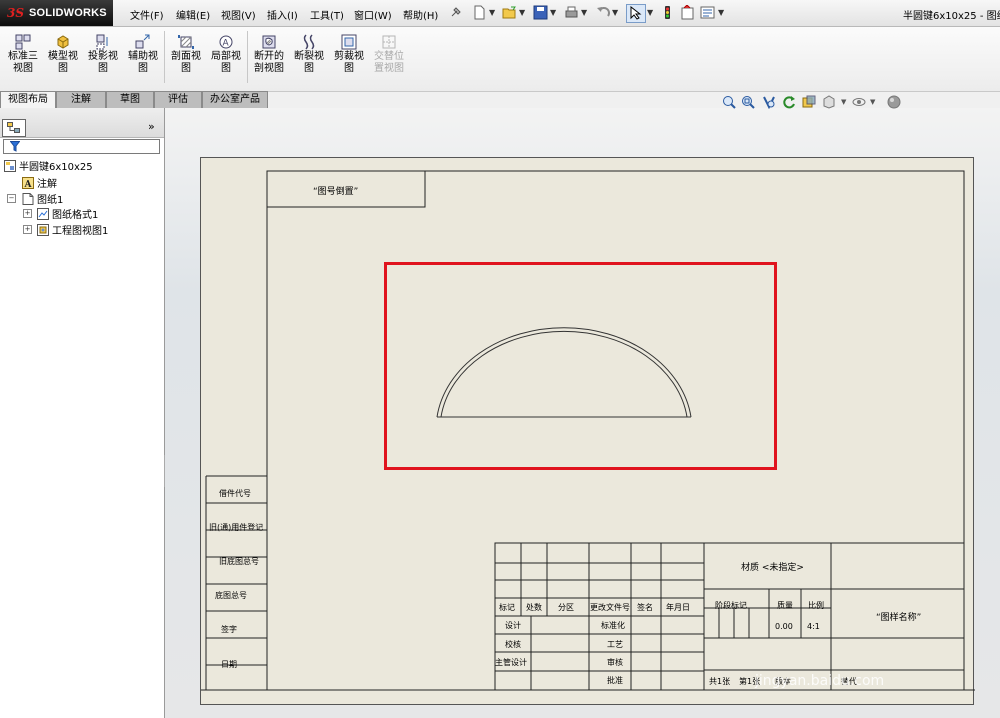  I want to click on tree-item-label: 工程图视图1, so click(80, 231).